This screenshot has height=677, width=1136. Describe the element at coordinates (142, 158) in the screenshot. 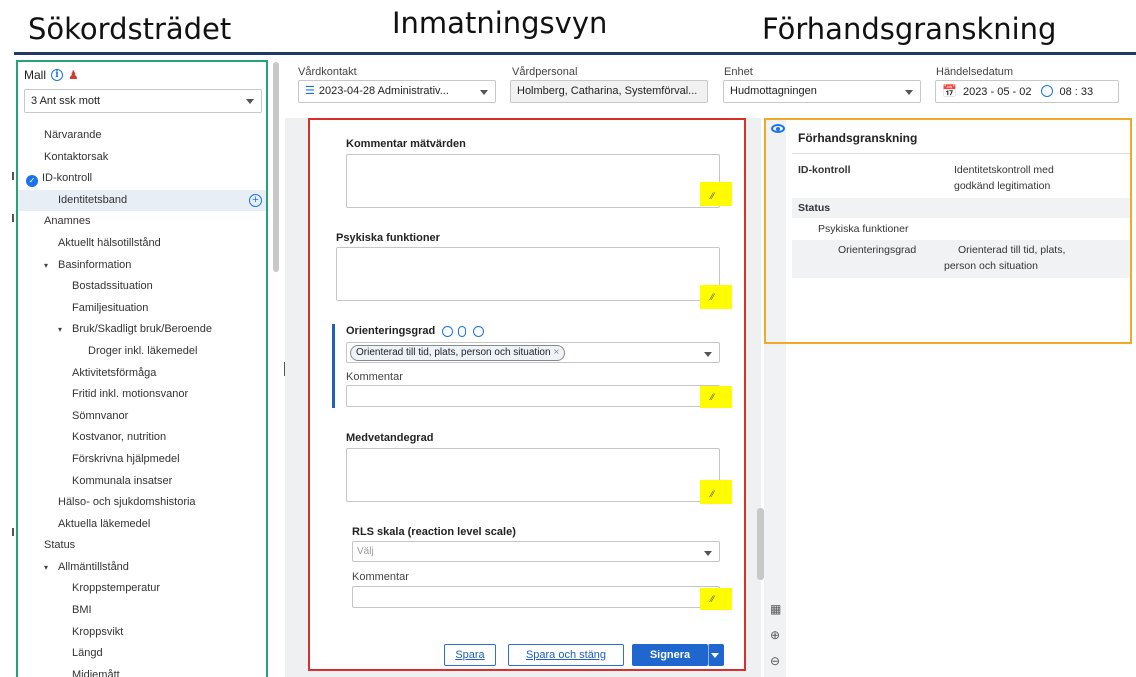

I see `tree-item: Kontaktorsak` at that location.